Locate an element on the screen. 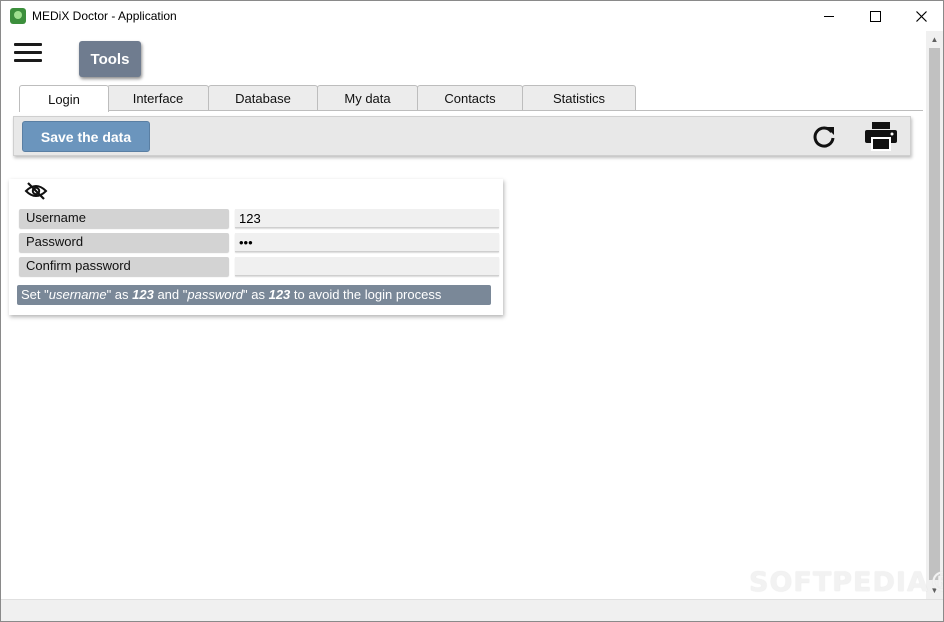 The width and height of the screenshot is (944, 622). hint-password-value: 123 is located at coordinates (279, 294).